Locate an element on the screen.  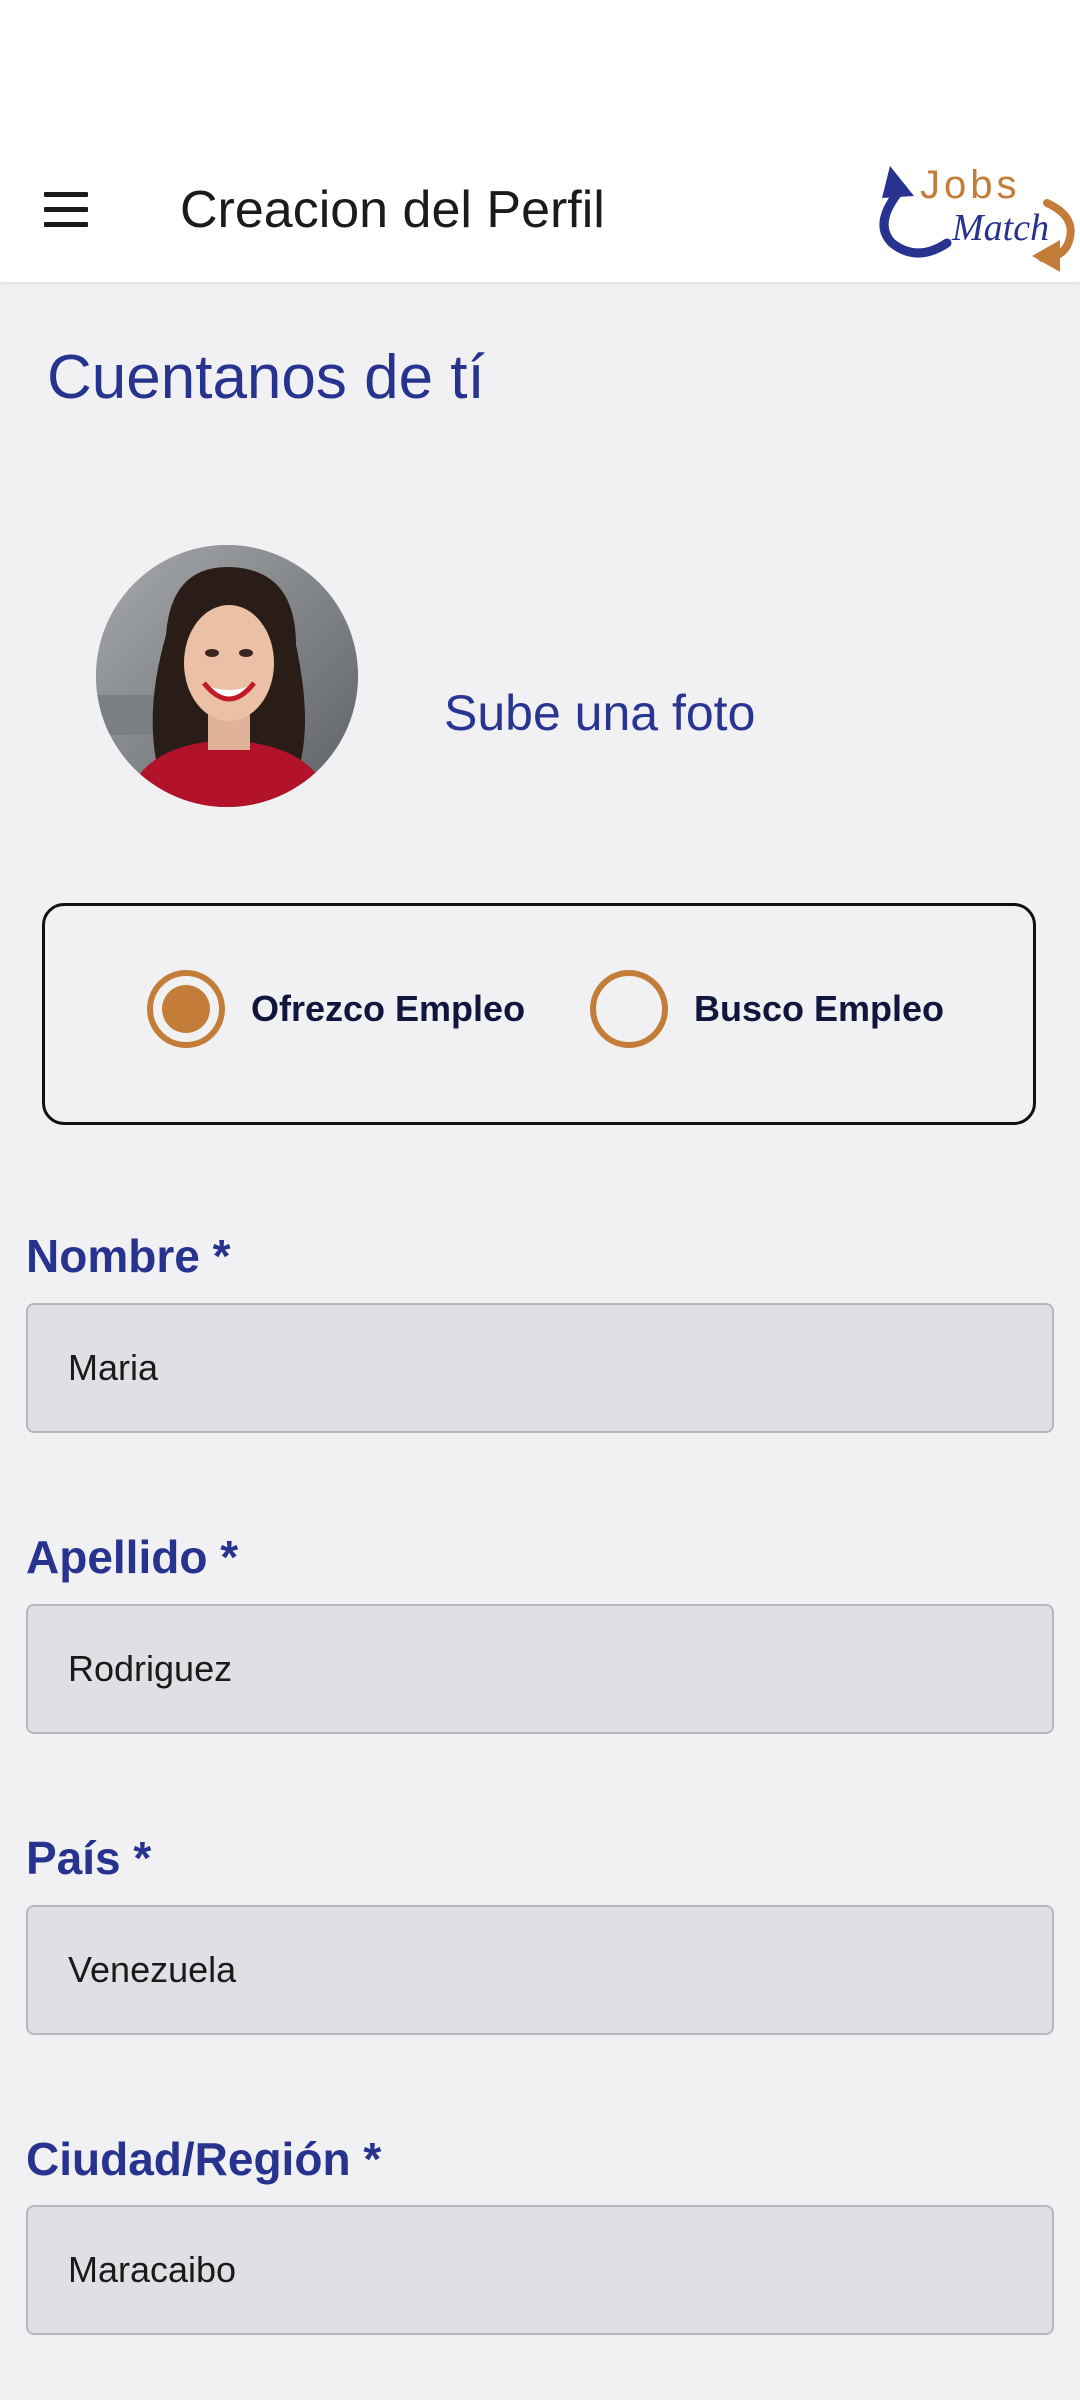
country-label: País * is located at coordinates (89, 1858).